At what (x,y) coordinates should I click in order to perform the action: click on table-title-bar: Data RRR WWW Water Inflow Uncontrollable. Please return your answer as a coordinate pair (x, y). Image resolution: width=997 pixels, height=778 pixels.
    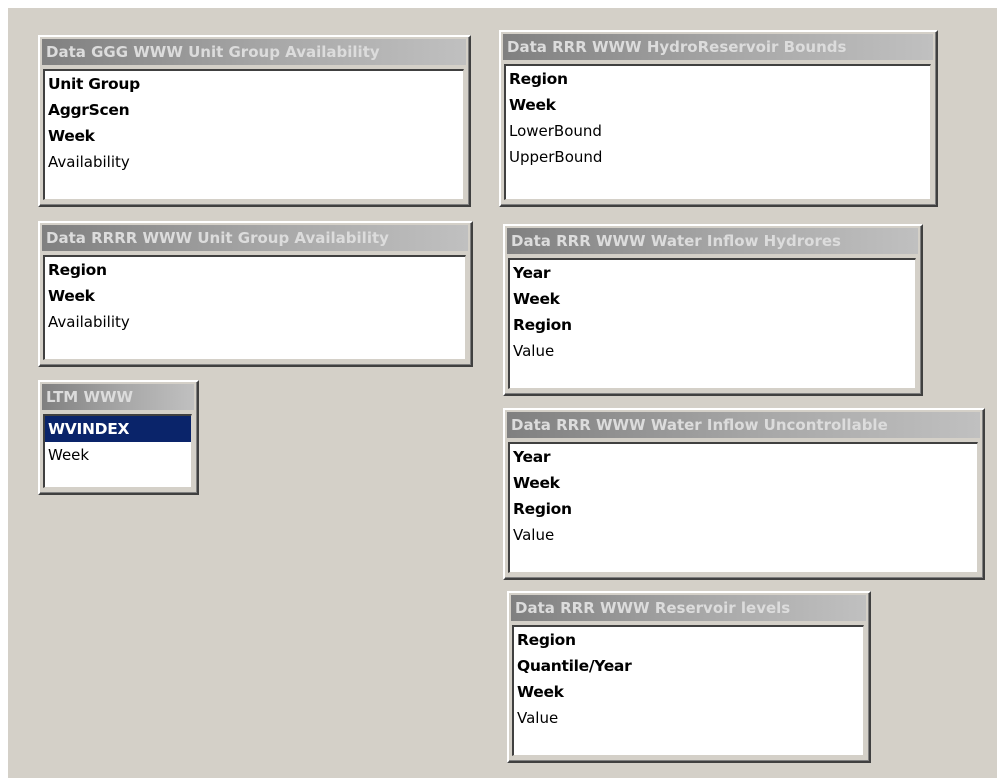
    Looking at the image, I should click on (743, 425).